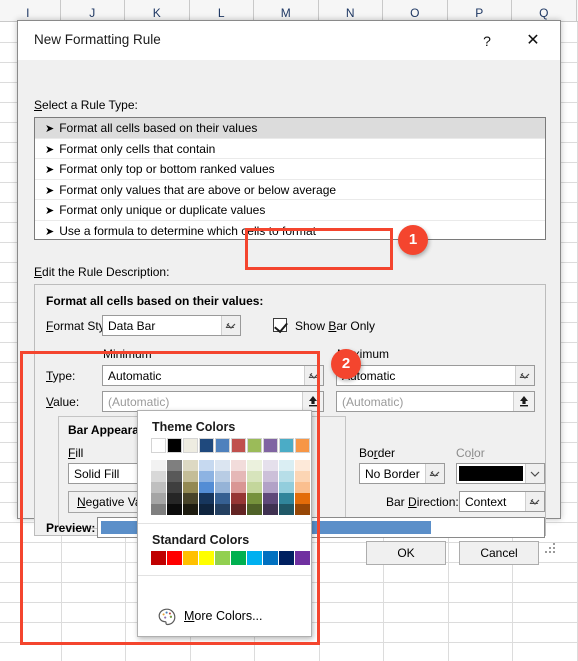 This screenshot has width=578, height=661. What do you see at coordinates (171, 325) in the screenshot?
I see `format-style-combo: Data Bar` at bounding box center [171, 325].